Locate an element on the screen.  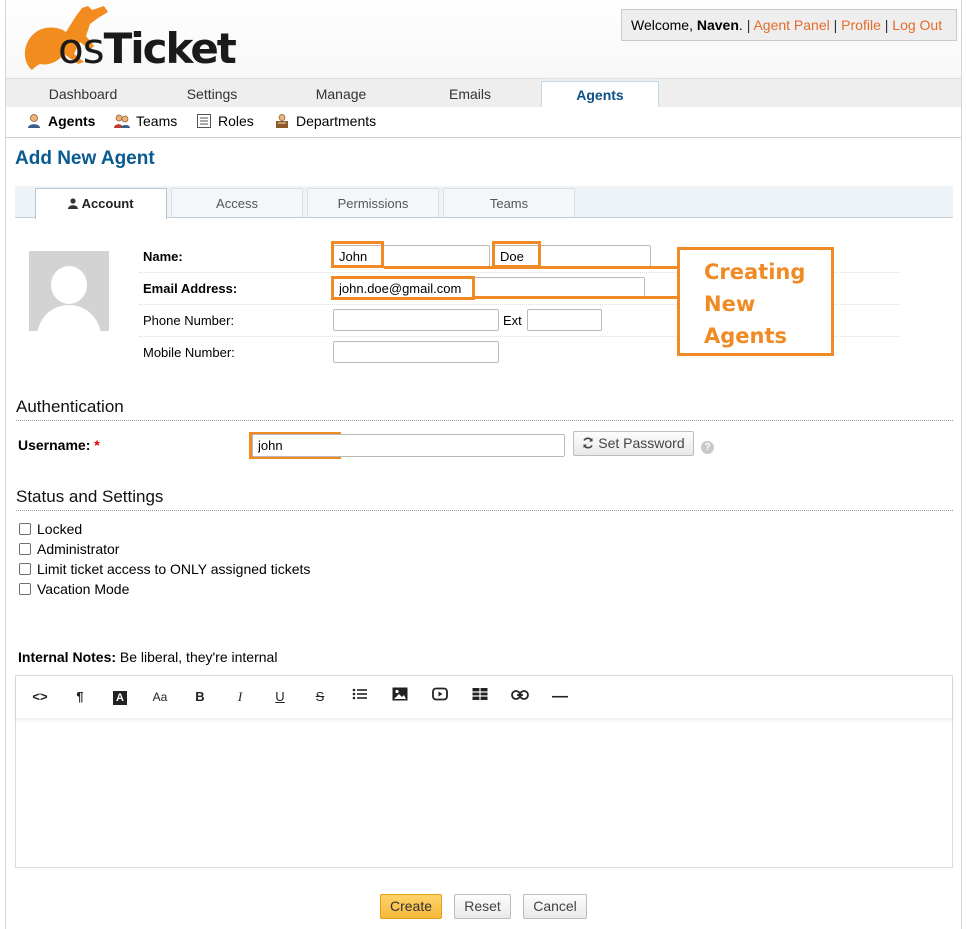
phone-label: Phone Number: is located at coordinates (189, 320).